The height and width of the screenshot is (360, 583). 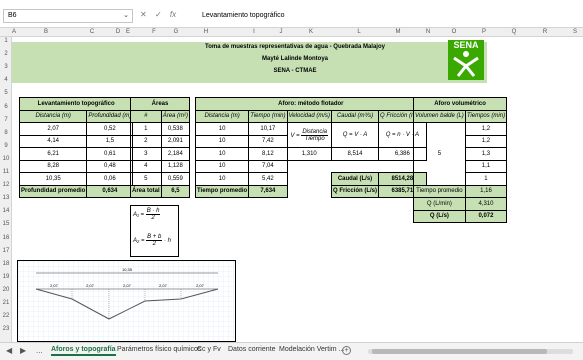 What do you see at coordinates (311, 104) in the screenshot?
I see `aforo-title: Aforo: método flotador` at bounding box center [311, 104].